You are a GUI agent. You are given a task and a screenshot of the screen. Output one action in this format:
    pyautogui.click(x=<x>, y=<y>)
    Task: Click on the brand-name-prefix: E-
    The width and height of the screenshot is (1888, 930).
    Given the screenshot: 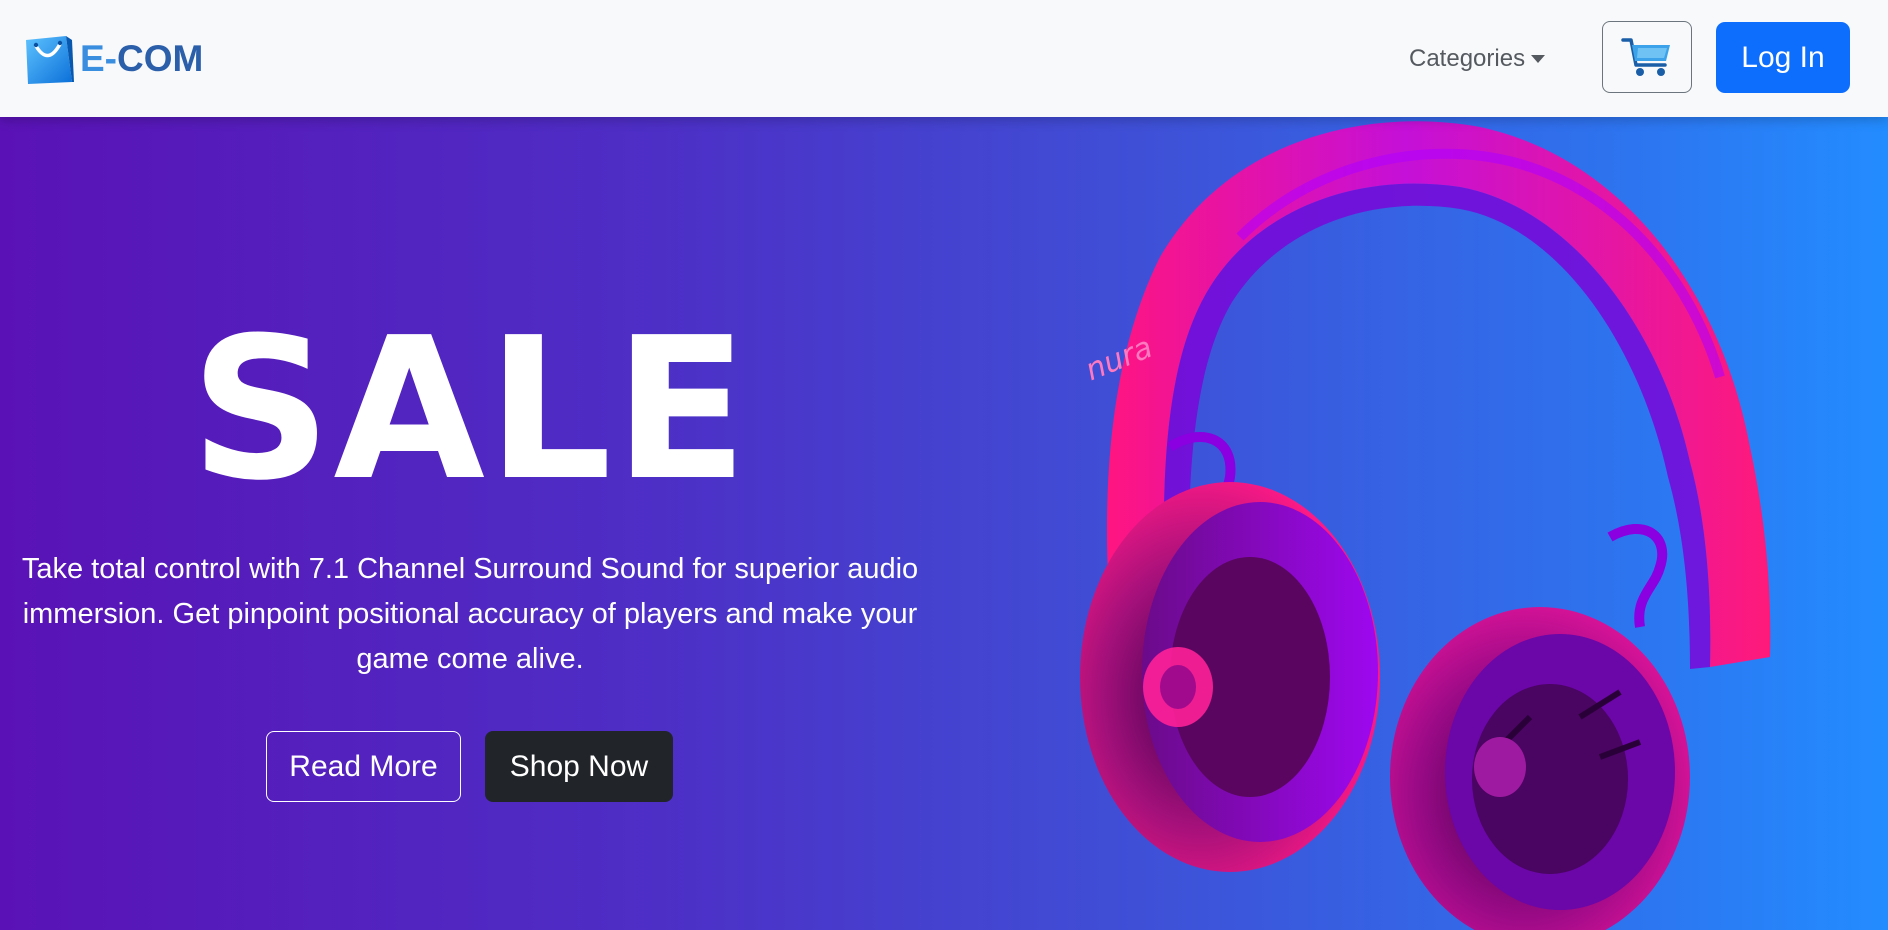 What is the action you would take?
    pyautogui.click(x=98, y=58)
    